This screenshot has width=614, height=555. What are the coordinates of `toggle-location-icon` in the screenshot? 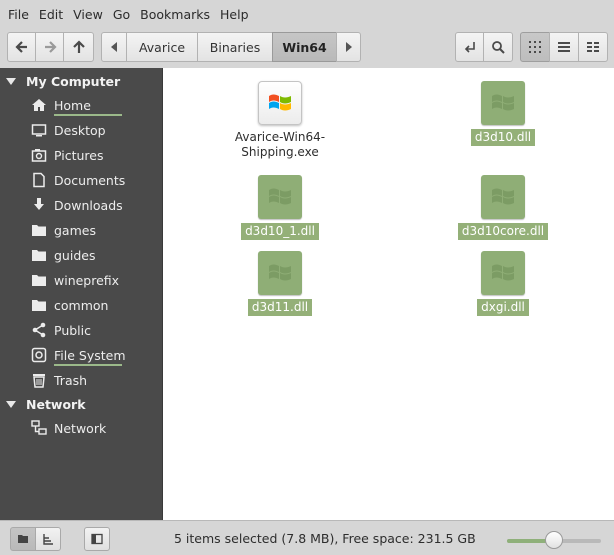 It's located at (469, 47).